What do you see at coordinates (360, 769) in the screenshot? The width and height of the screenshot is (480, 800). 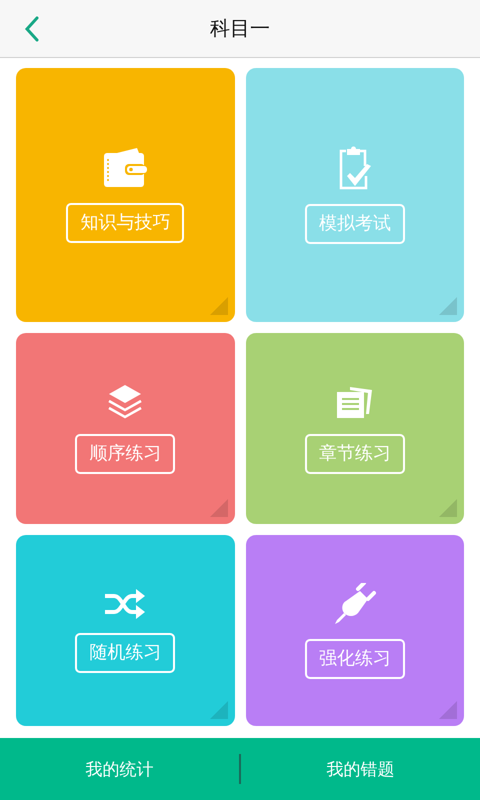 I see `bottom-tab: 我的错题` at bounding box center [360, 769].